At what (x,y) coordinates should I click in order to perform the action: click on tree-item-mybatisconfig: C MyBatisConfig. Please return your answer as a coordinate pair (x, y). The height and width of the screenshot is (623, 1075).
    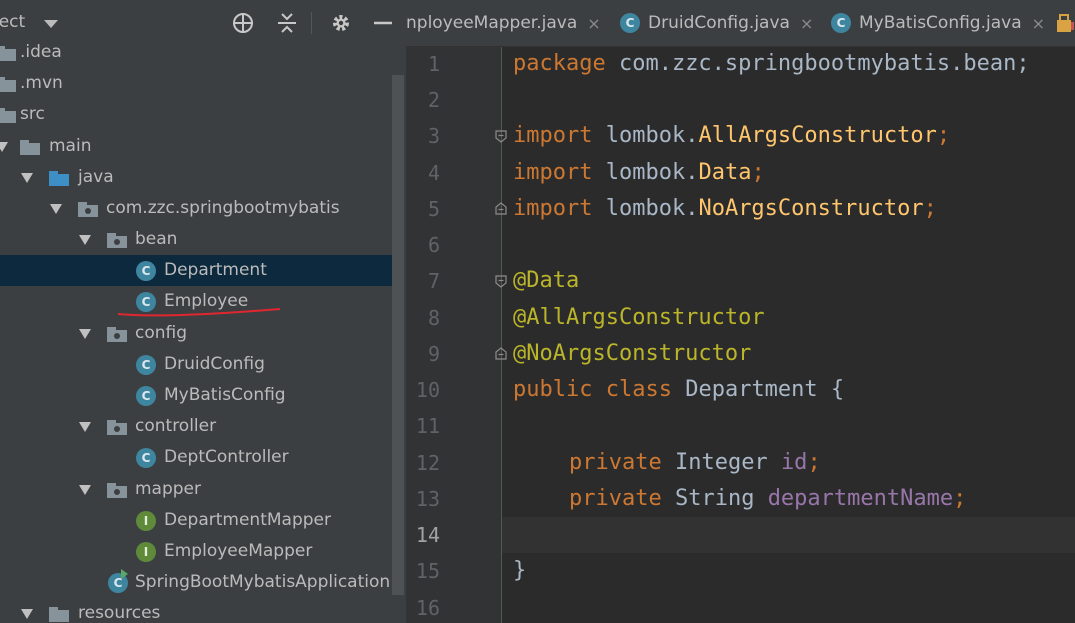
    Looking at the image, I should click on (197, 395).